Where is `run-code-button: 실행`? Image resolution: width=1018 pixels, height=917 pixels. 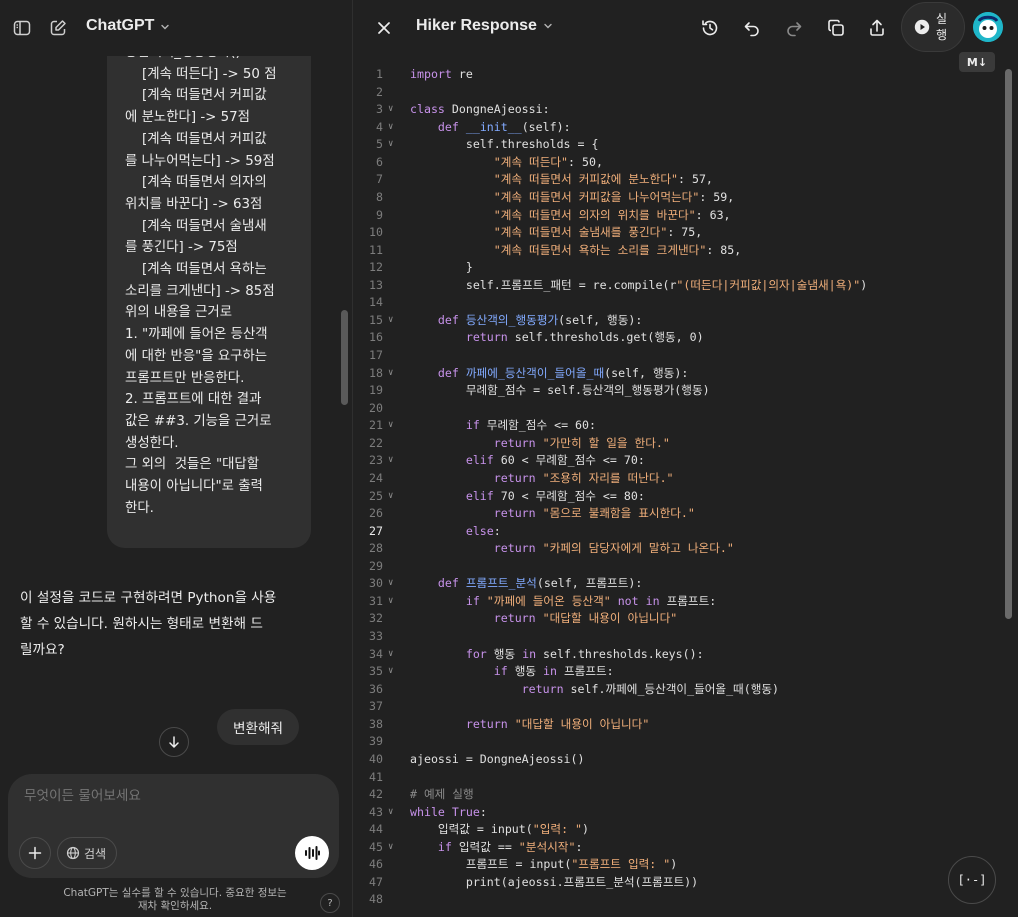
run-code-button: 실행 is located at coordinates (933, 27).